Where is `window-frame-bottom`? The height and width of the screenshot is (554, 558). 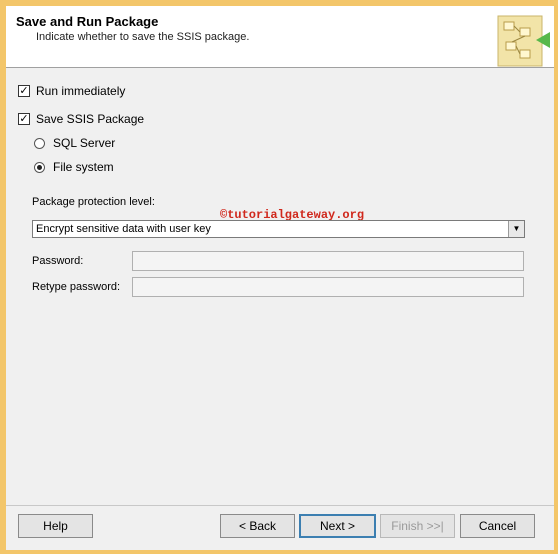
window-frame-bottom is located at coordinates (279, 552).